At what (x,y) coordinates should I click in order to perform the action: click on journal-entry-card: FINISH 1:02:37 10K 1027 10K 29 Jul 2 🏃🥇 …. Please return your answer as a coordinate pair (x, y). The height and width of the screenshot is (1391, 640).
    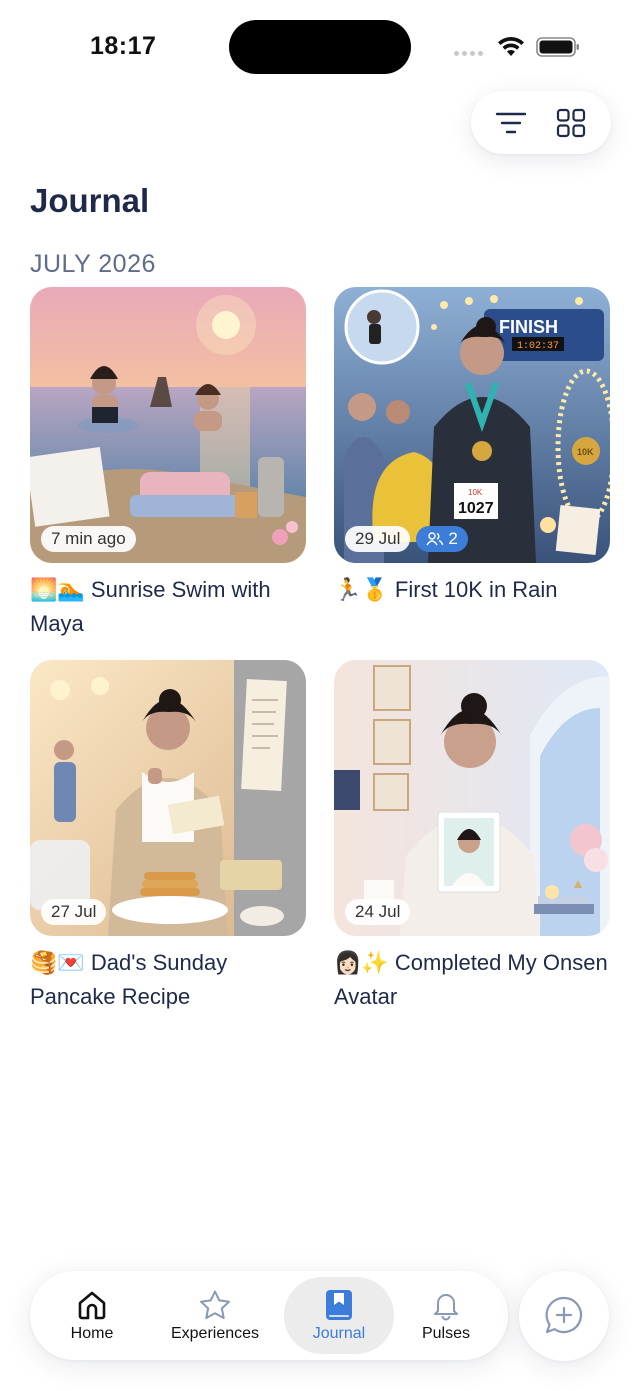
    Looking at the image, I should click on (472, 447).